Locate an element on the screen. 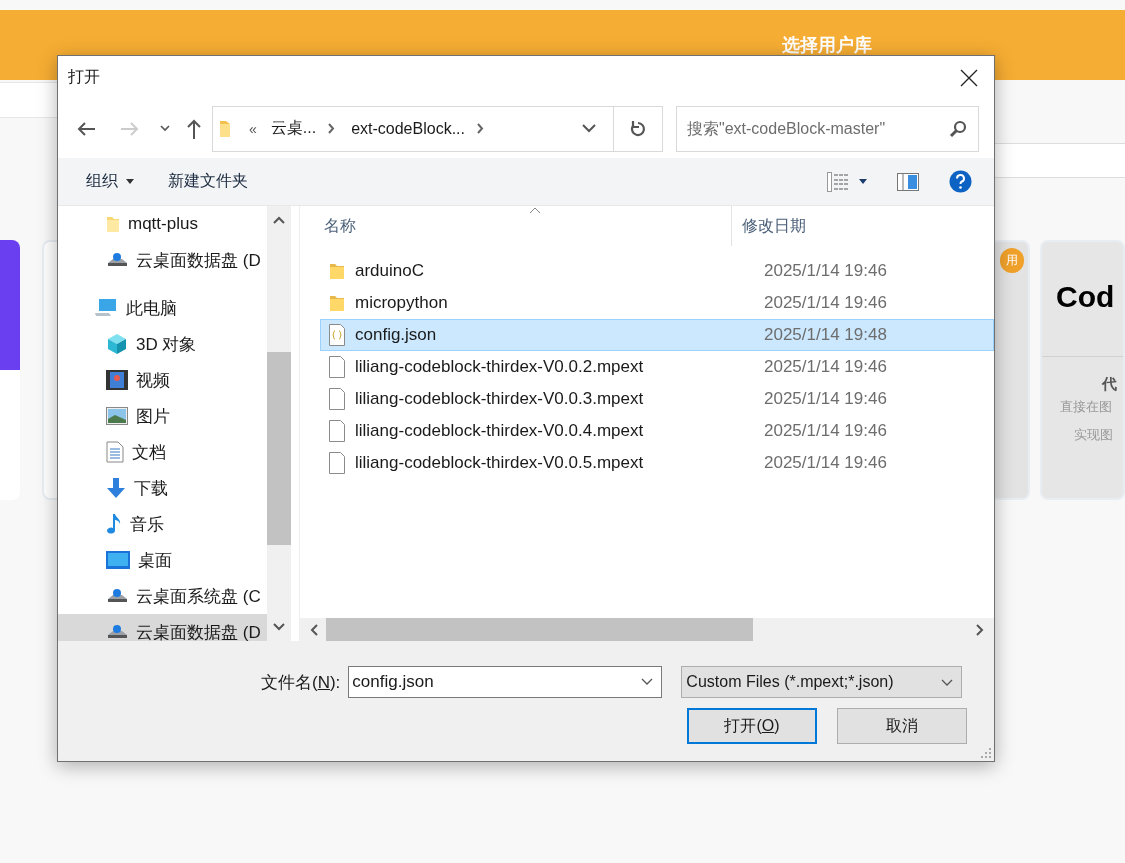 Image resolution: width=1125 pixels, height=863 pixels. file-name-field: config.json is located at coordinates (505, 682).